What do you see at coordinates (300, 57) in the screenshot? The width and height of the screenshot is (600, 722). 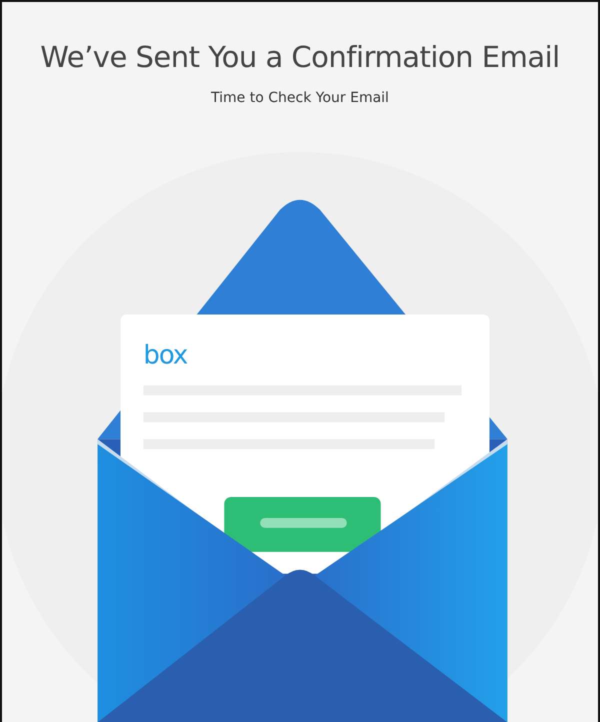 I see `page-title: We’ve Sent You a Confirmation Email` at bounding box center [300, 57].